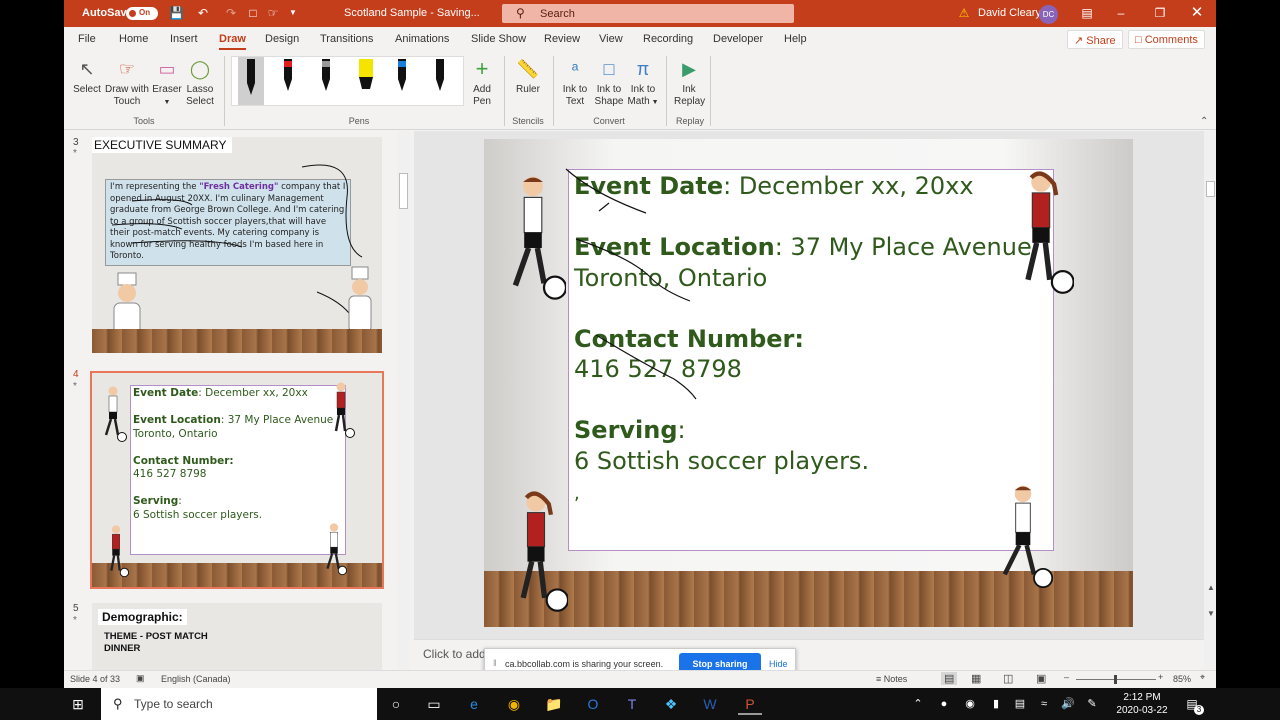  I want to click on chevron-up-icon: ▲, so click(1211, 587).